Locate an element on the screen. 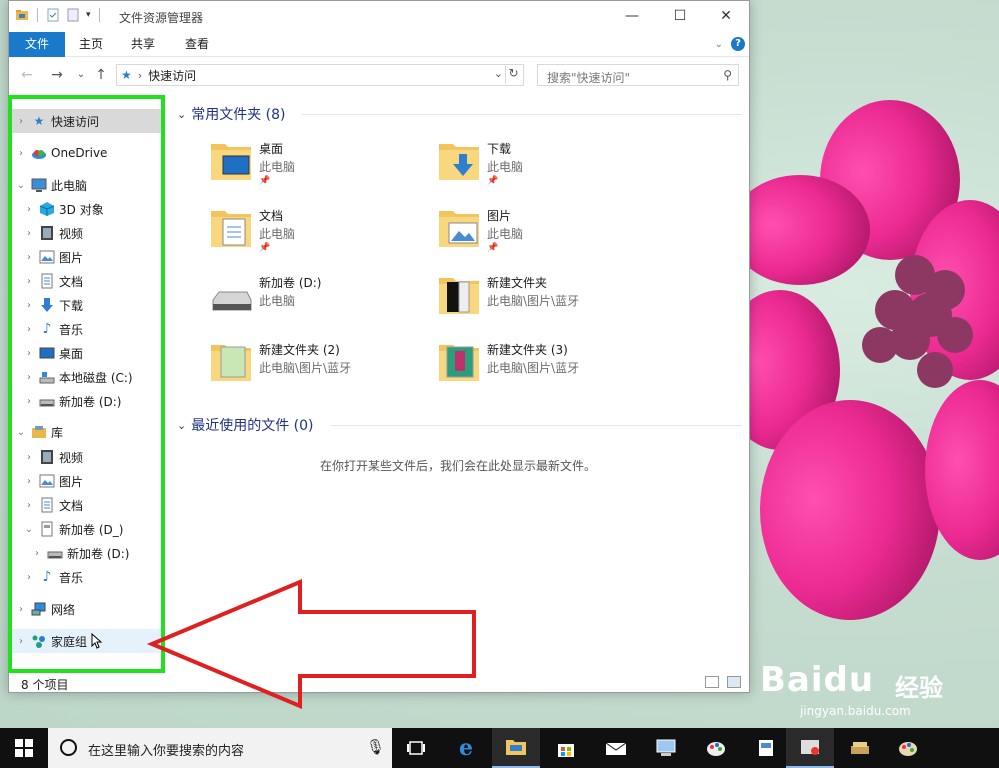 This screenshot has width=999, height=768. large-icons-view-icon is located at coordinates (734, 682).